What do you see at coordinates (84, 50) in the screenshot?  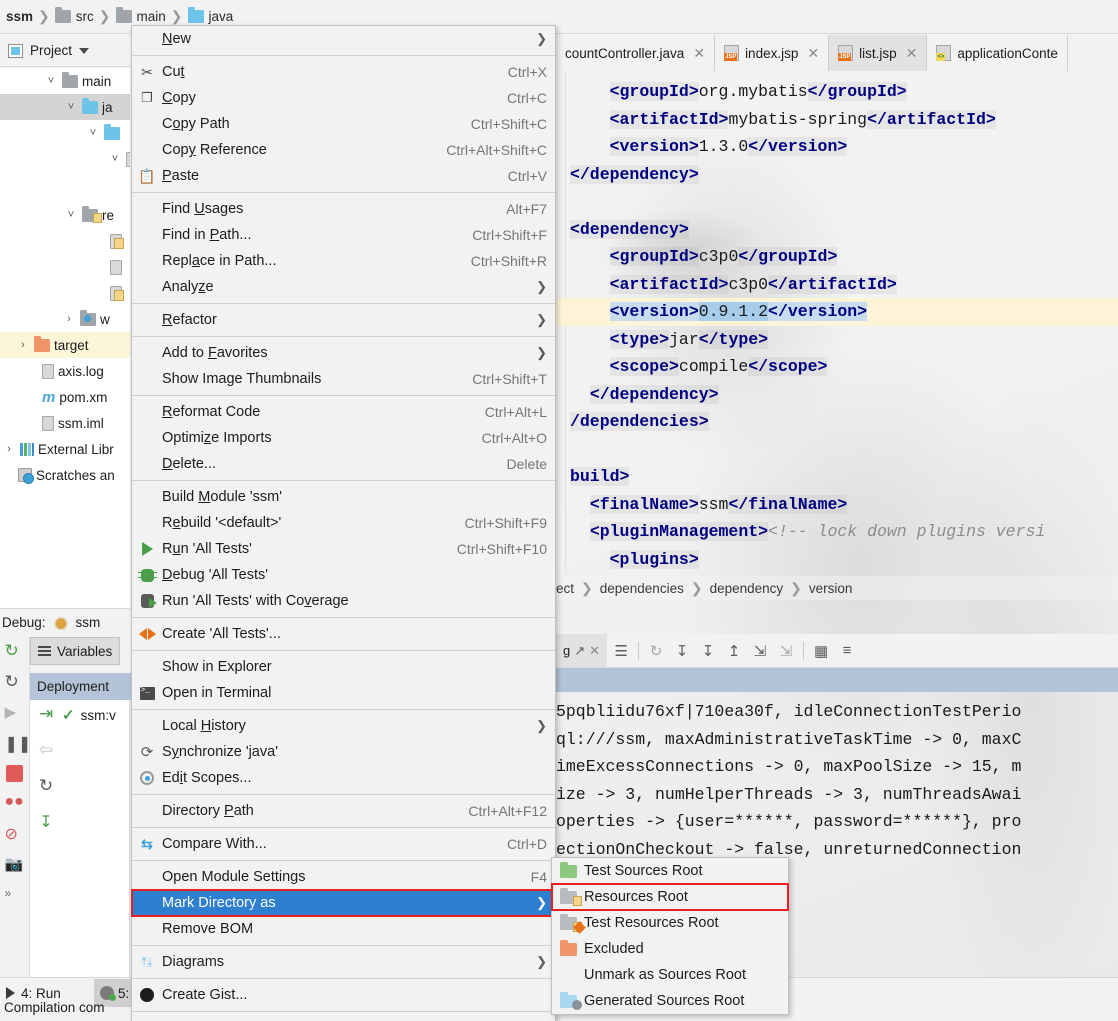 I see `chevron-down-icon` at bounding box center [84, 50].